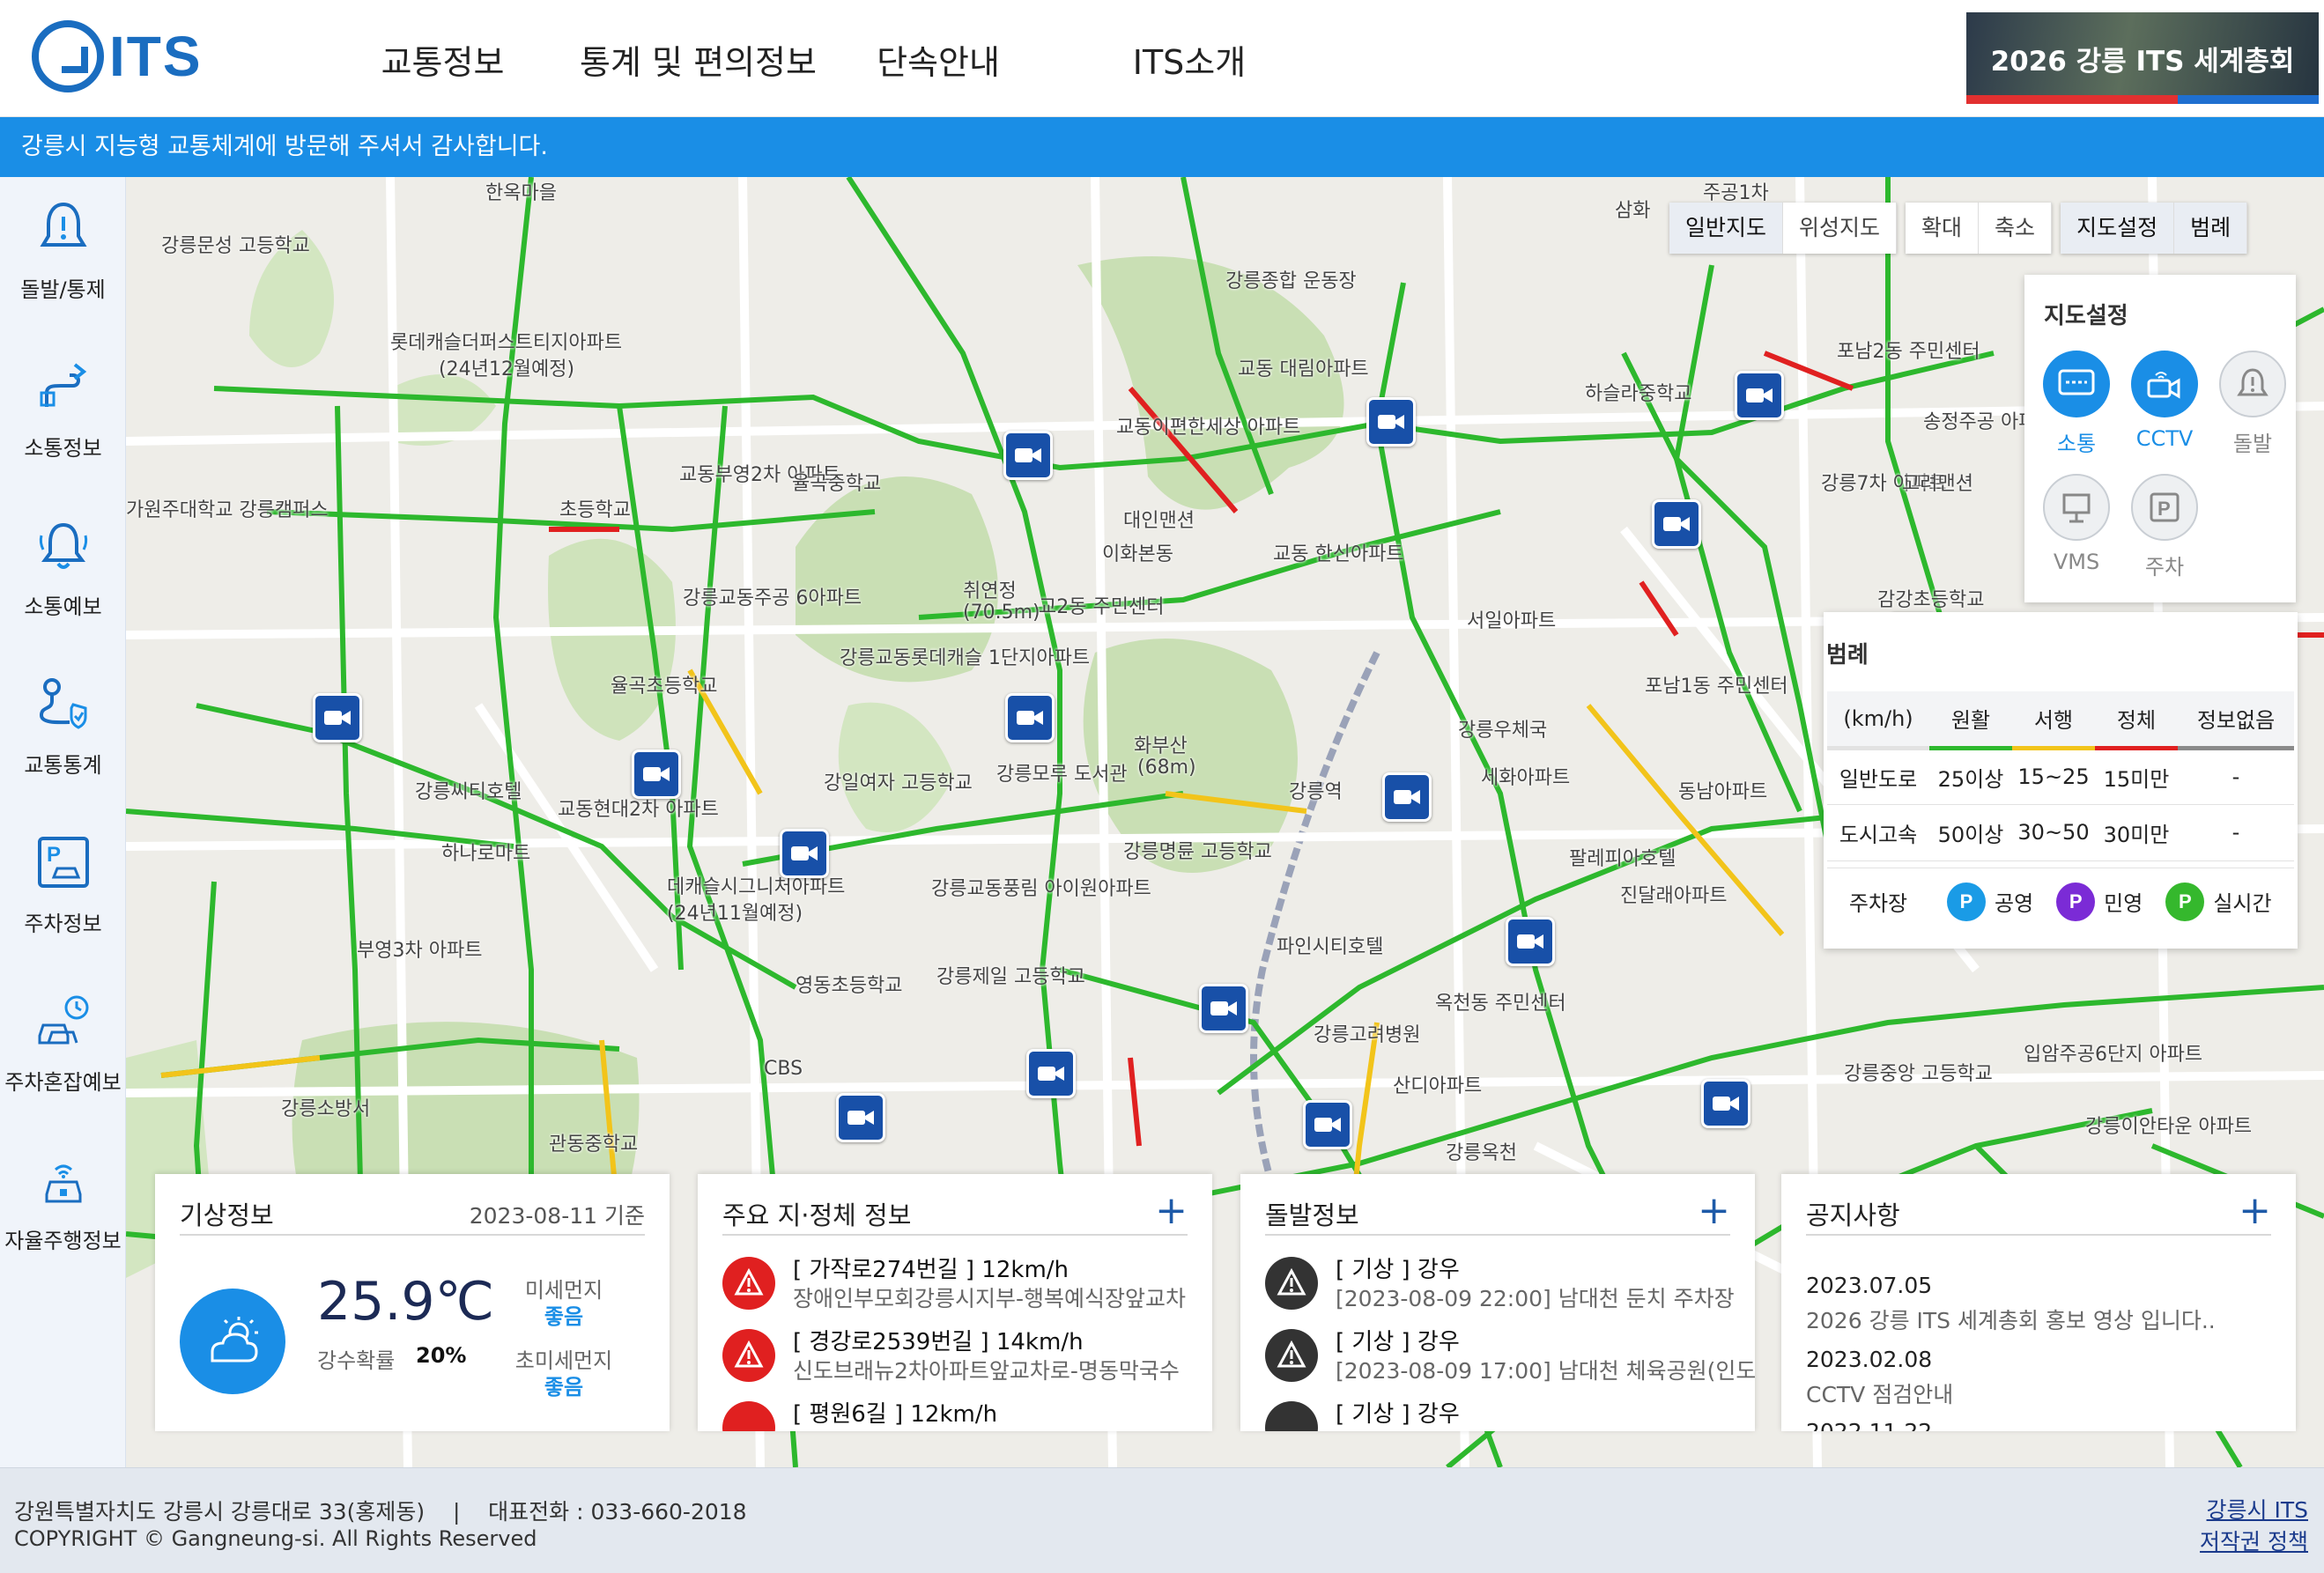 This screenshot has height=1573, width=2324. Describe the element at coordinates (412, 1213) in the screenshot. I see `weather-header: 기상정보 2023-08-11 기준` at that location.